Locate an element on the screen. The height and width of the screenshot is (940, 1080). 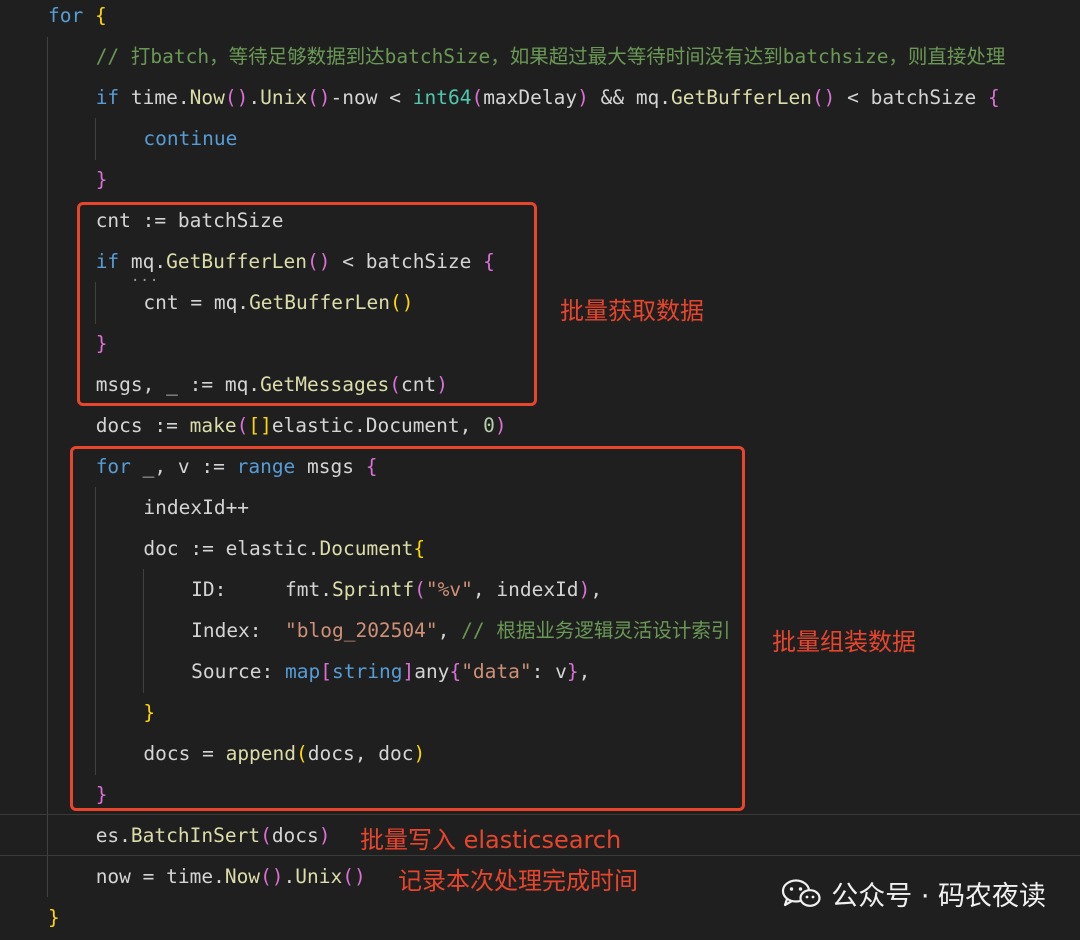
code-line-content: now = time.Now().Unix() is located at coordinates (231, 876).